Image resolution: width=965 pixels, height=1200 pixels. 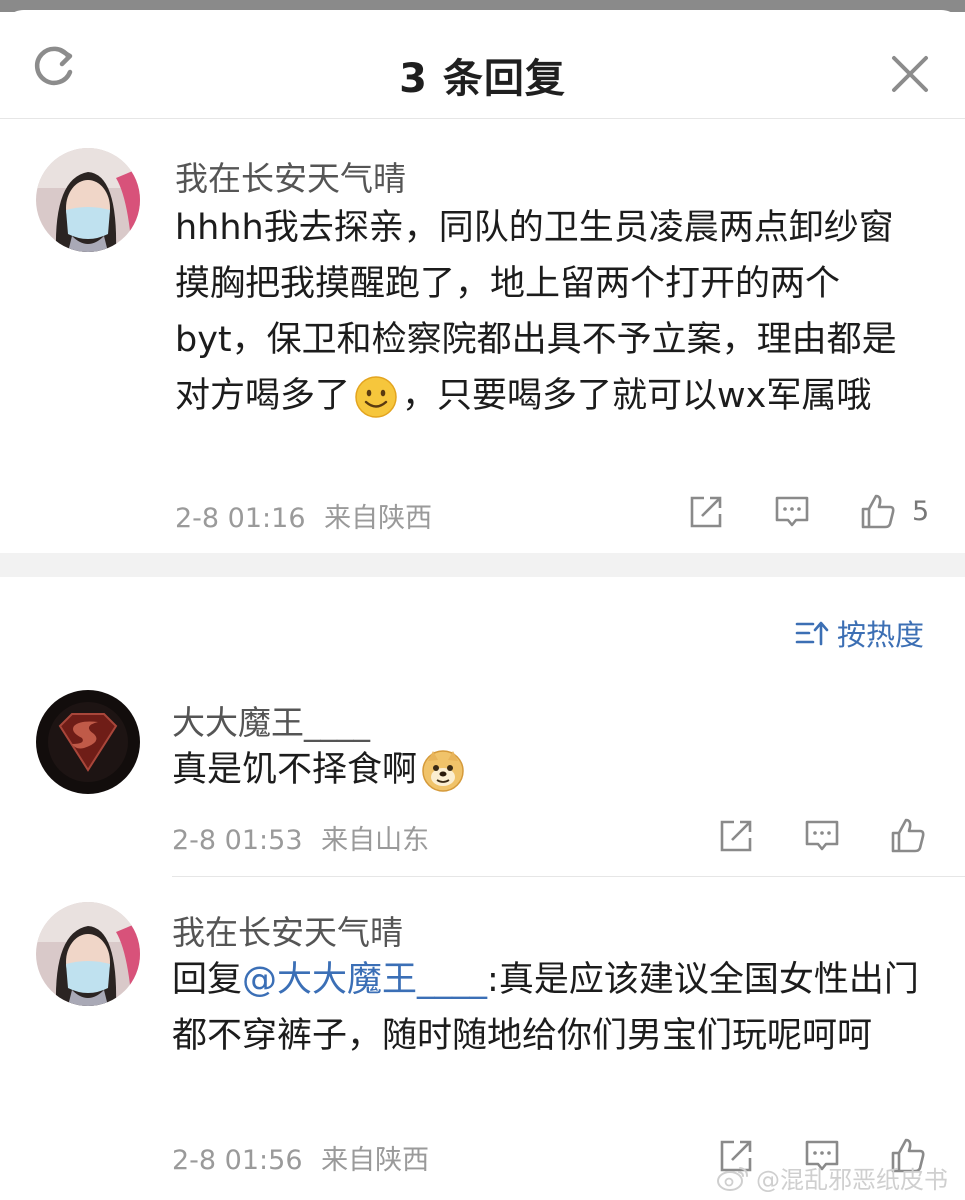 I want to click on reply-meta: 2-8 01:53 来自山东, so click(x=300, y=837).